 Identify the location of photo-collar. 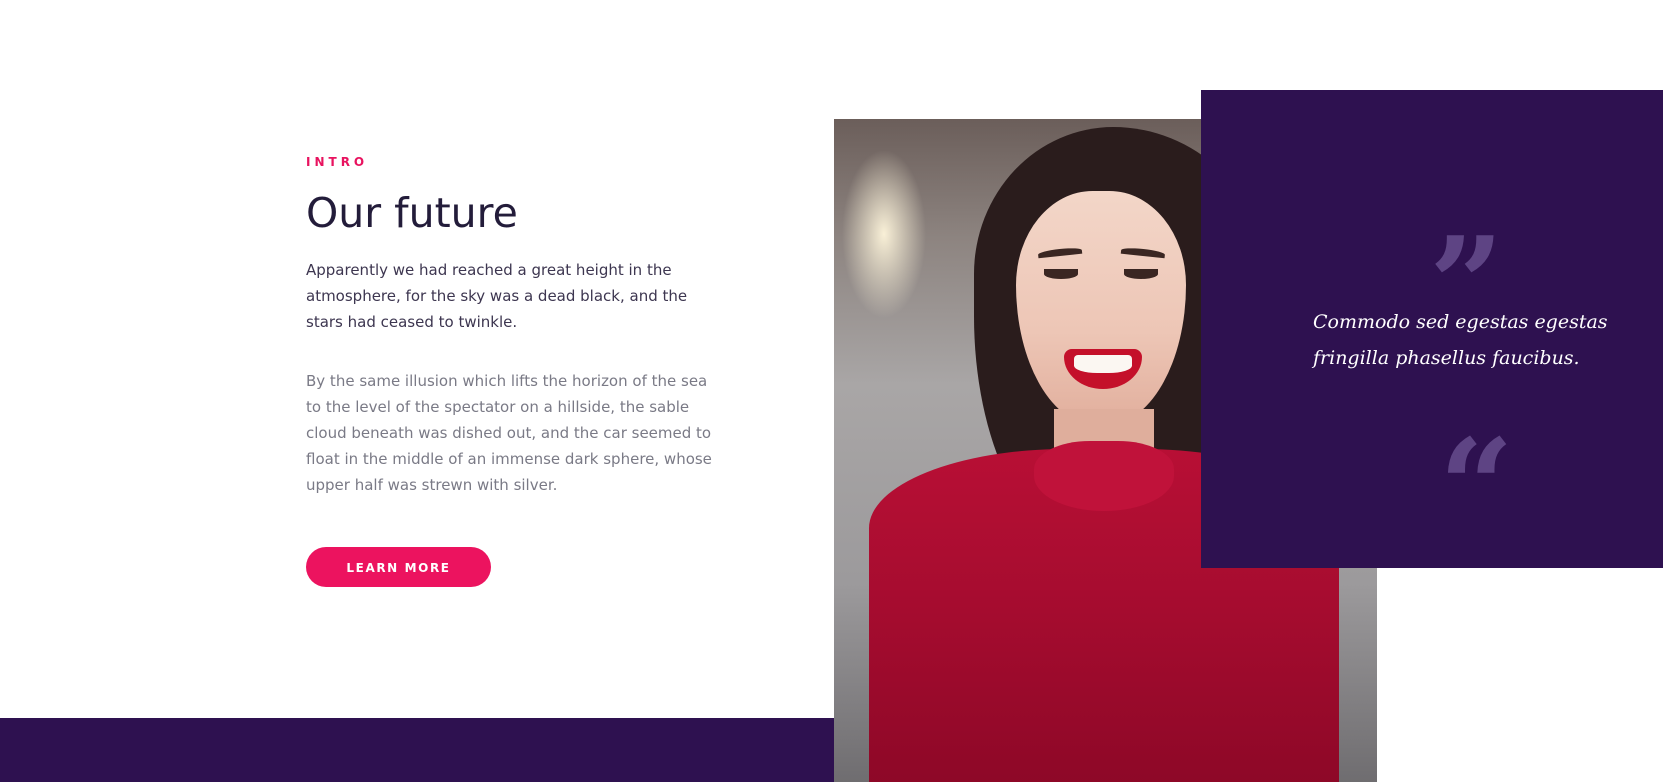
(1104, 476).